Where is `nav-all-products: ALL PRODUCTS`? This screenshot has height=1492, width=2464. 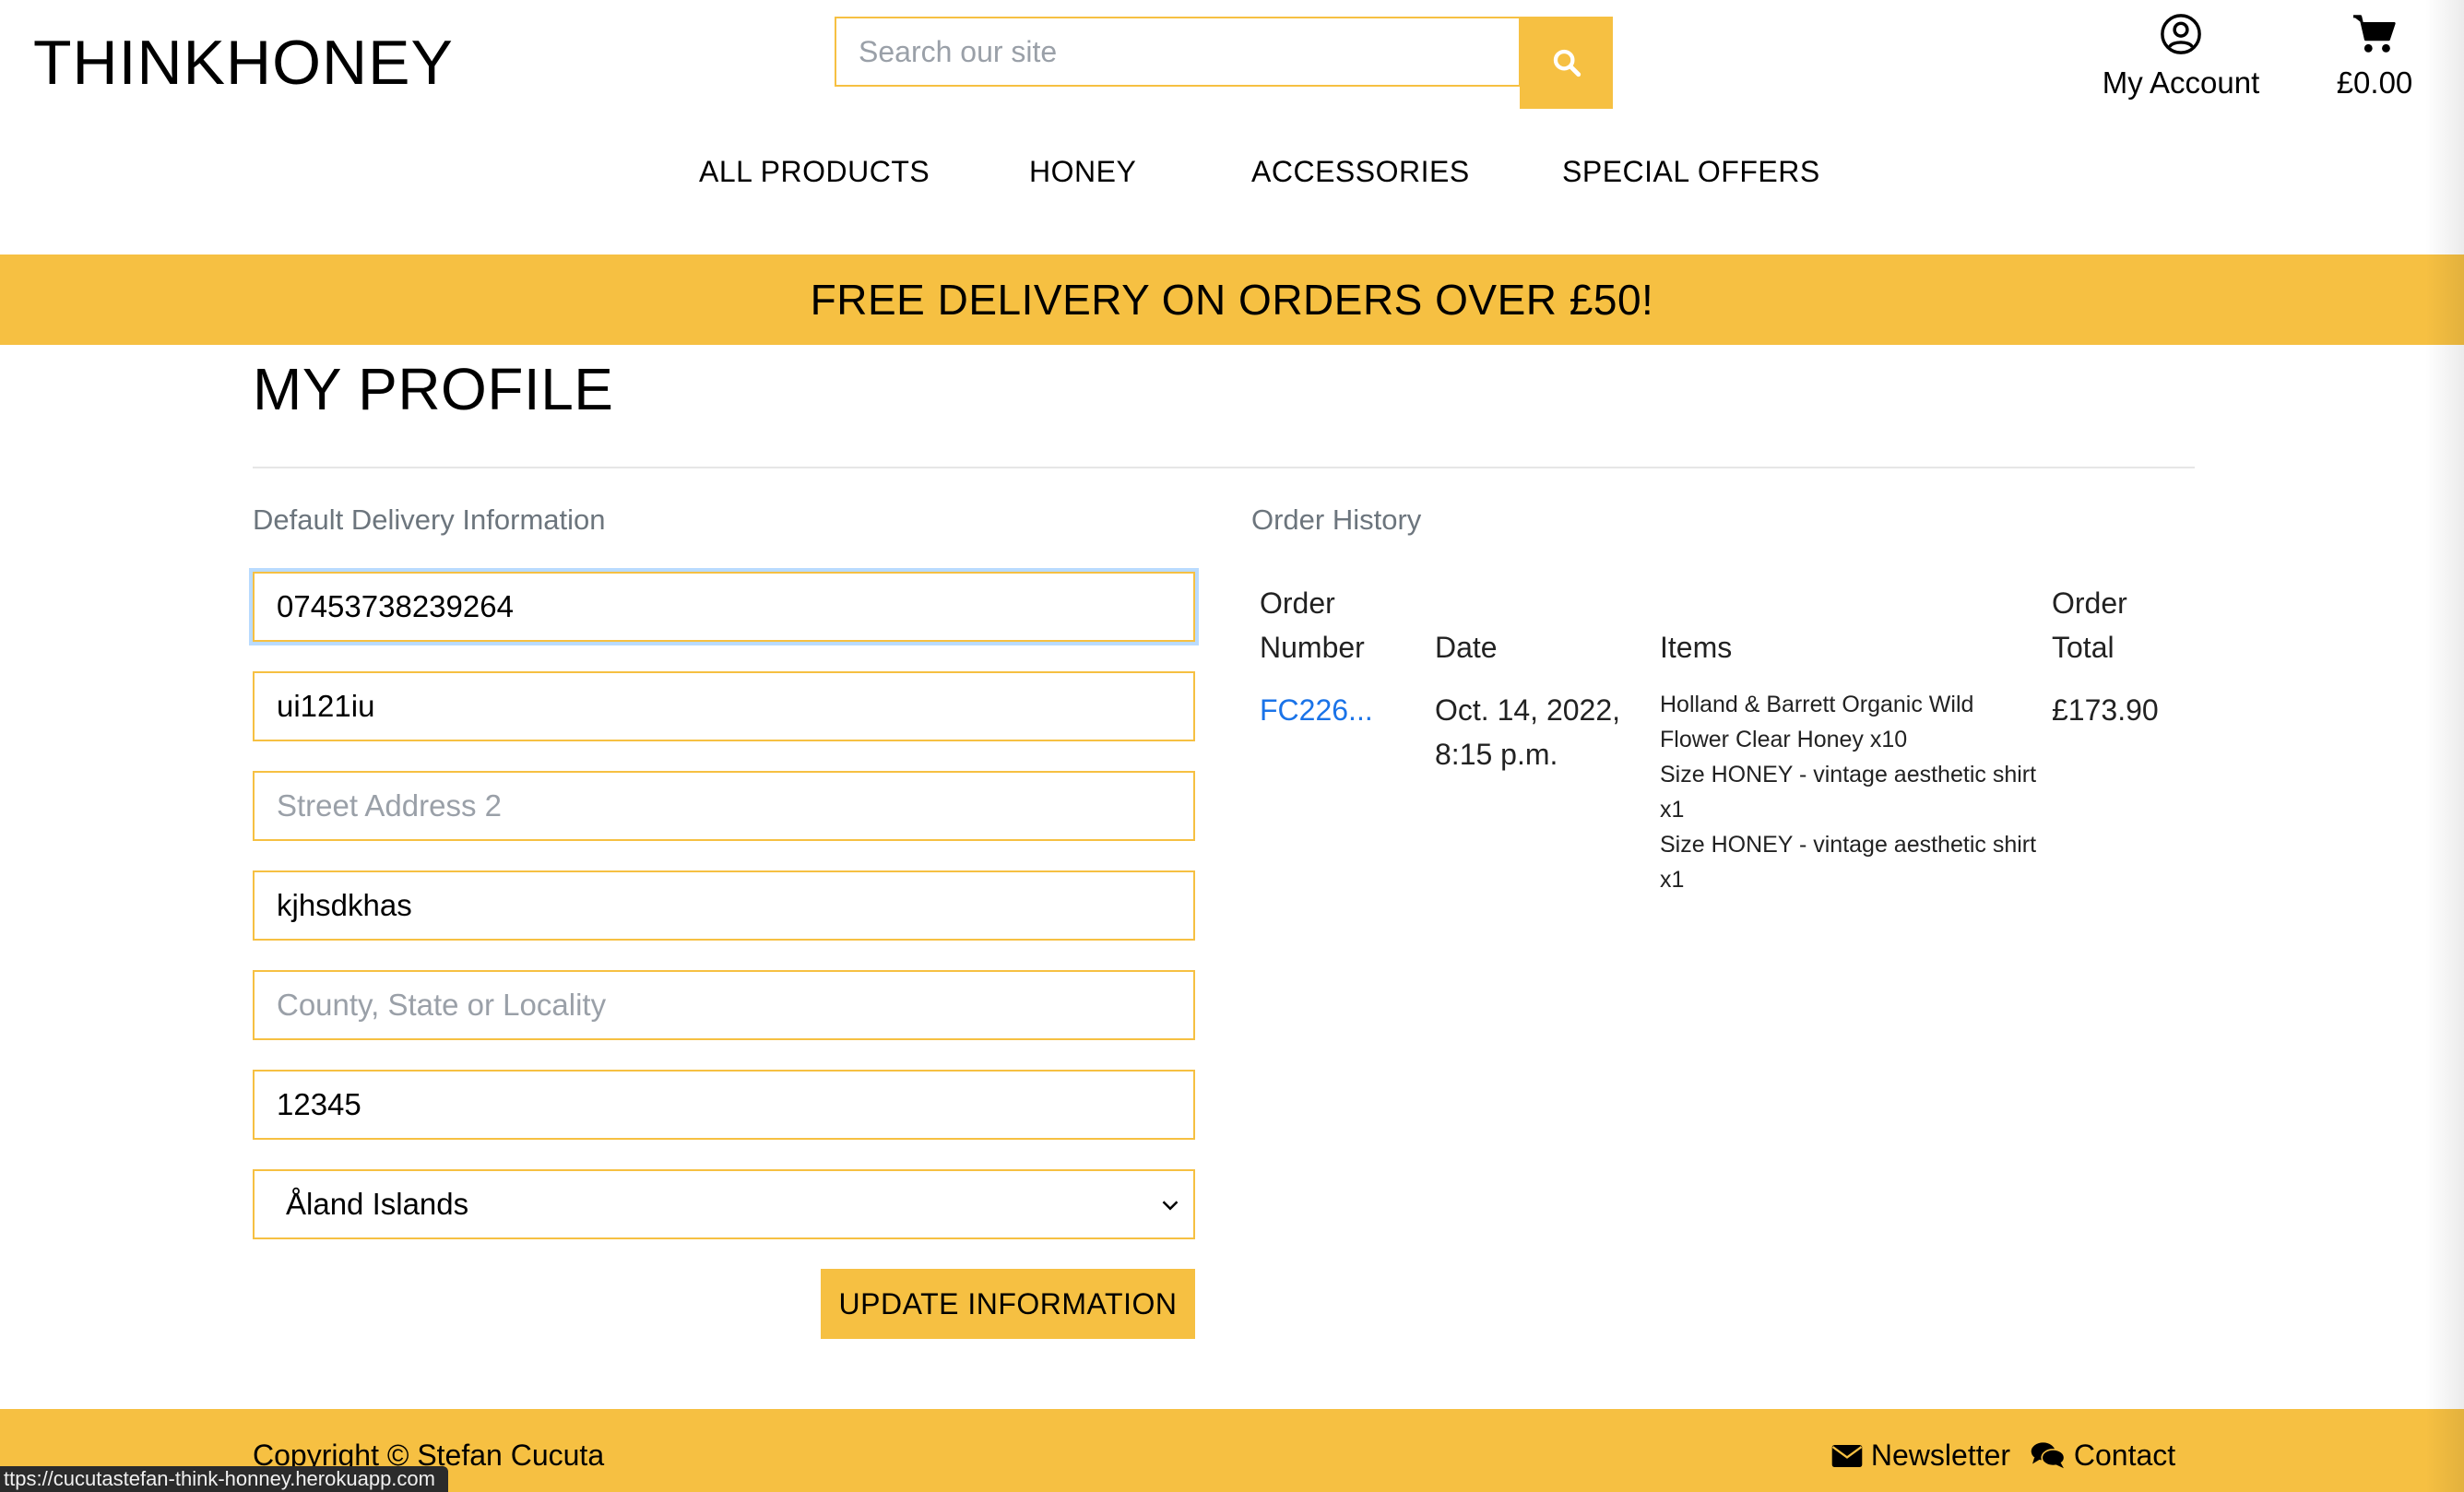
nav-all-products: ALL PRODUCTS is located at coordinates (815, 172).